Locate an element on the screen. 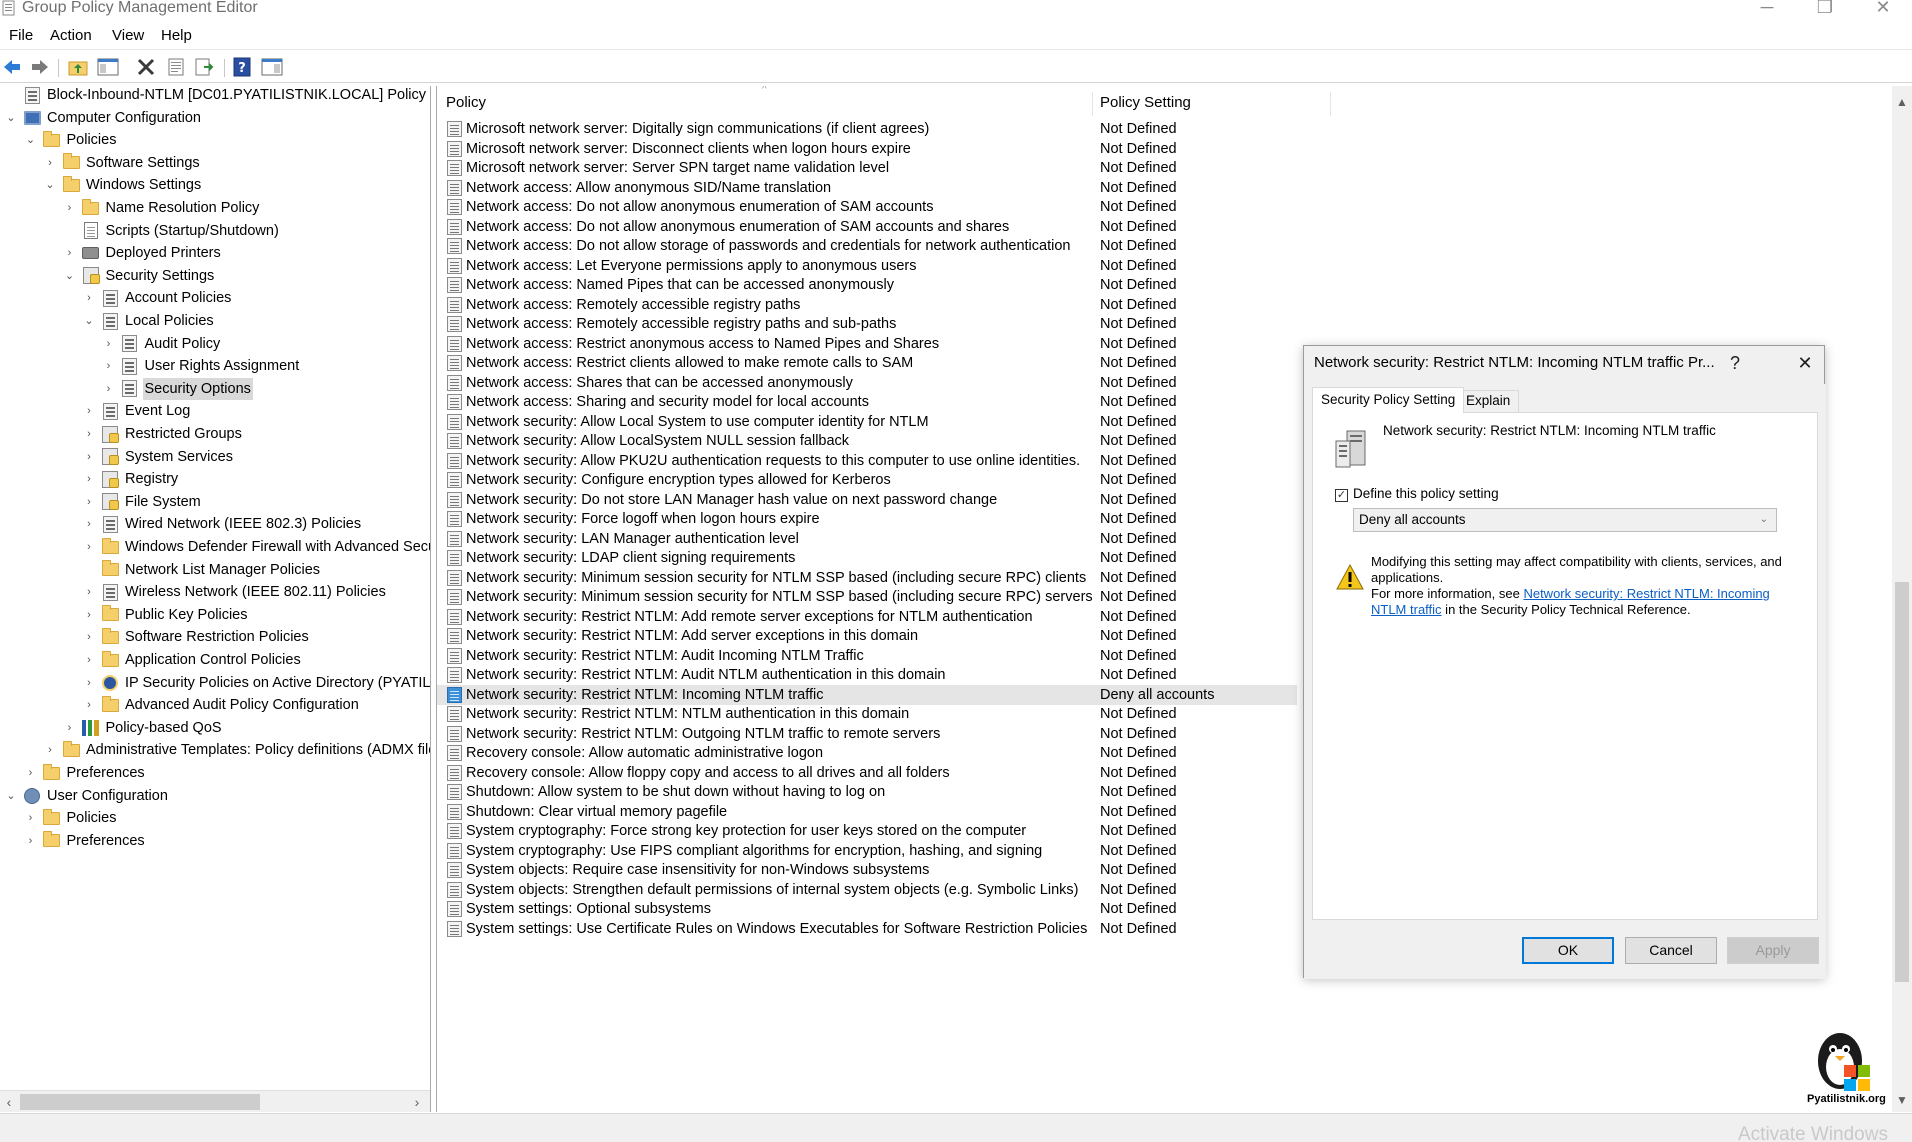 Image resolution: width=1912 pixels, height=1142 pixels. tree-node: › User Rights Assignment is located at coordinates (202, 366).